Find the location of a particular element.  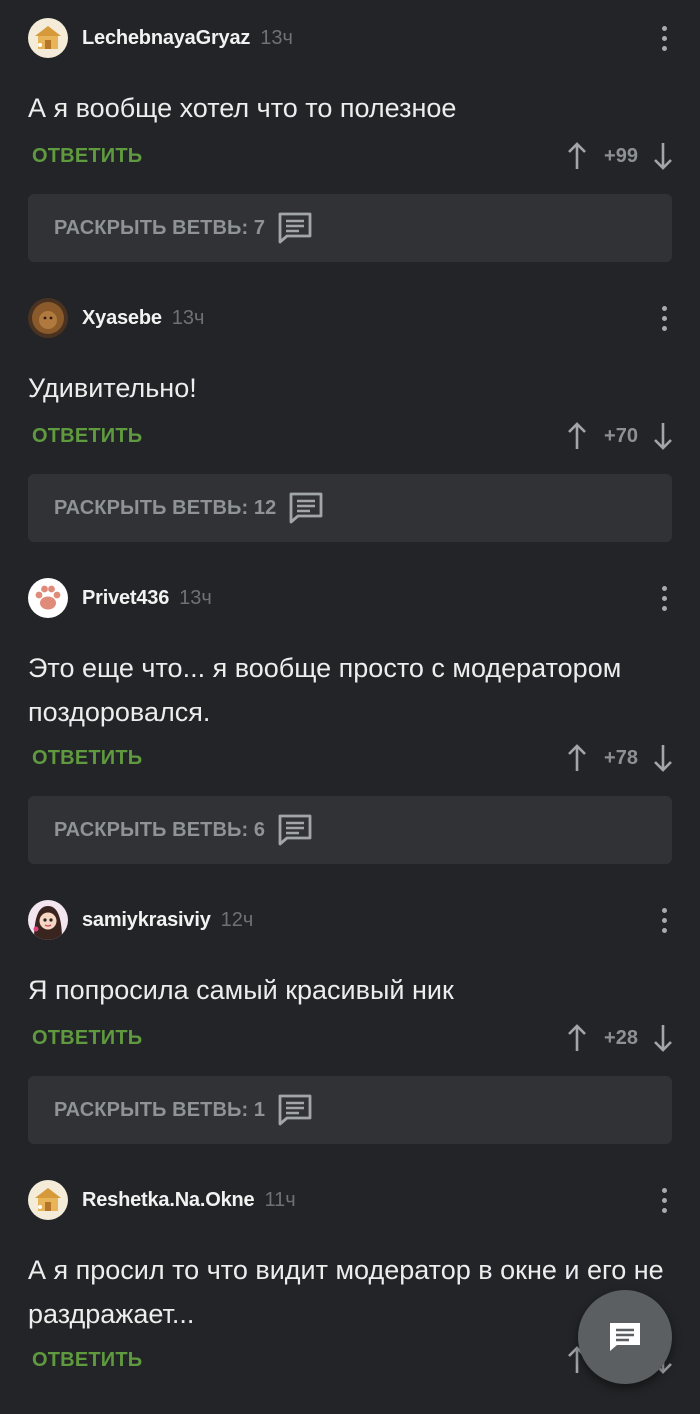

vote-controls: +78 is located at coordinates (620, 758).